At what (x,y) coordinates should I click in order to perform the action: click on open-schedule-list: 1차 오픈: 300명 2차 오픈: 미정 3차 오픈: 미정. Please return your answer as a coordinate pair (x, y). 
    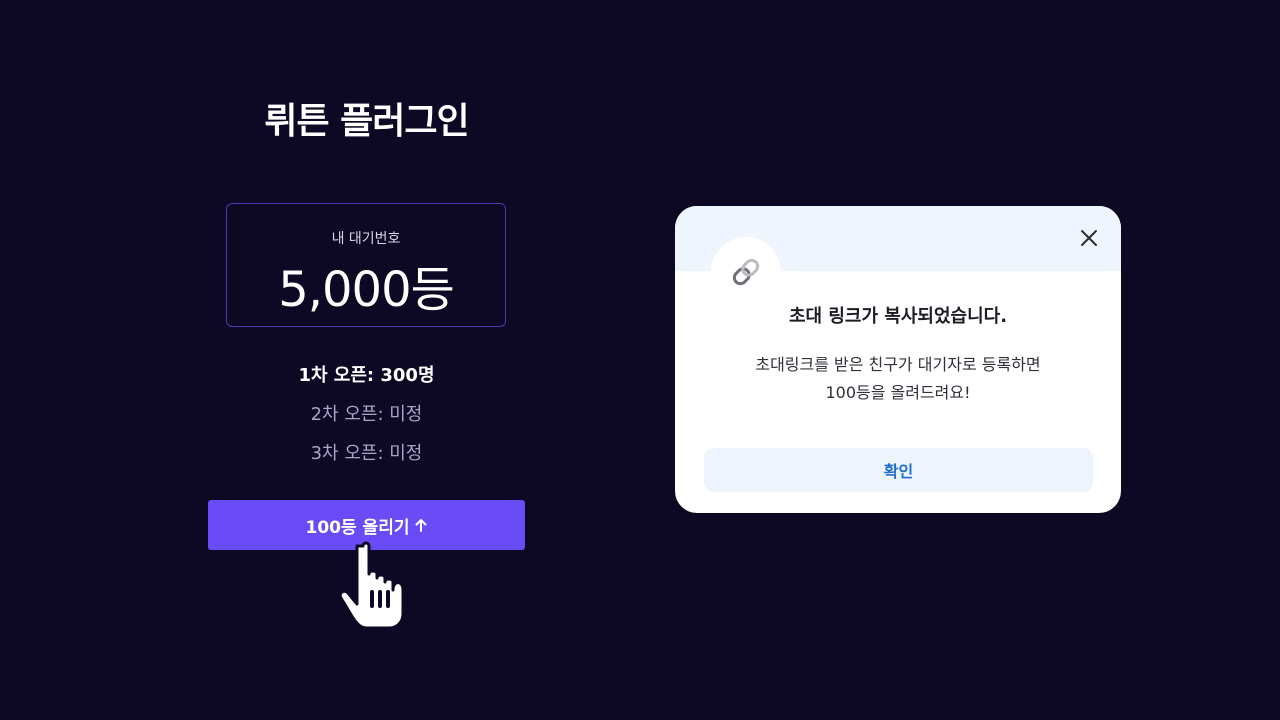
    Looking at the image, I should click on (366, 420).